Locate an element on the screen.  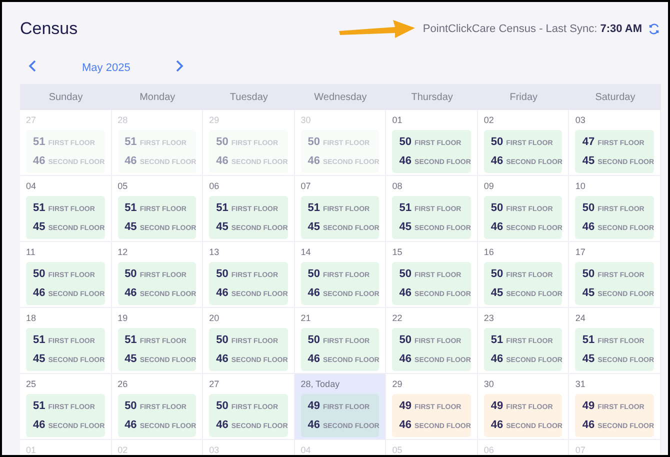
census-count: 47 is located at coordinates (588, 142).